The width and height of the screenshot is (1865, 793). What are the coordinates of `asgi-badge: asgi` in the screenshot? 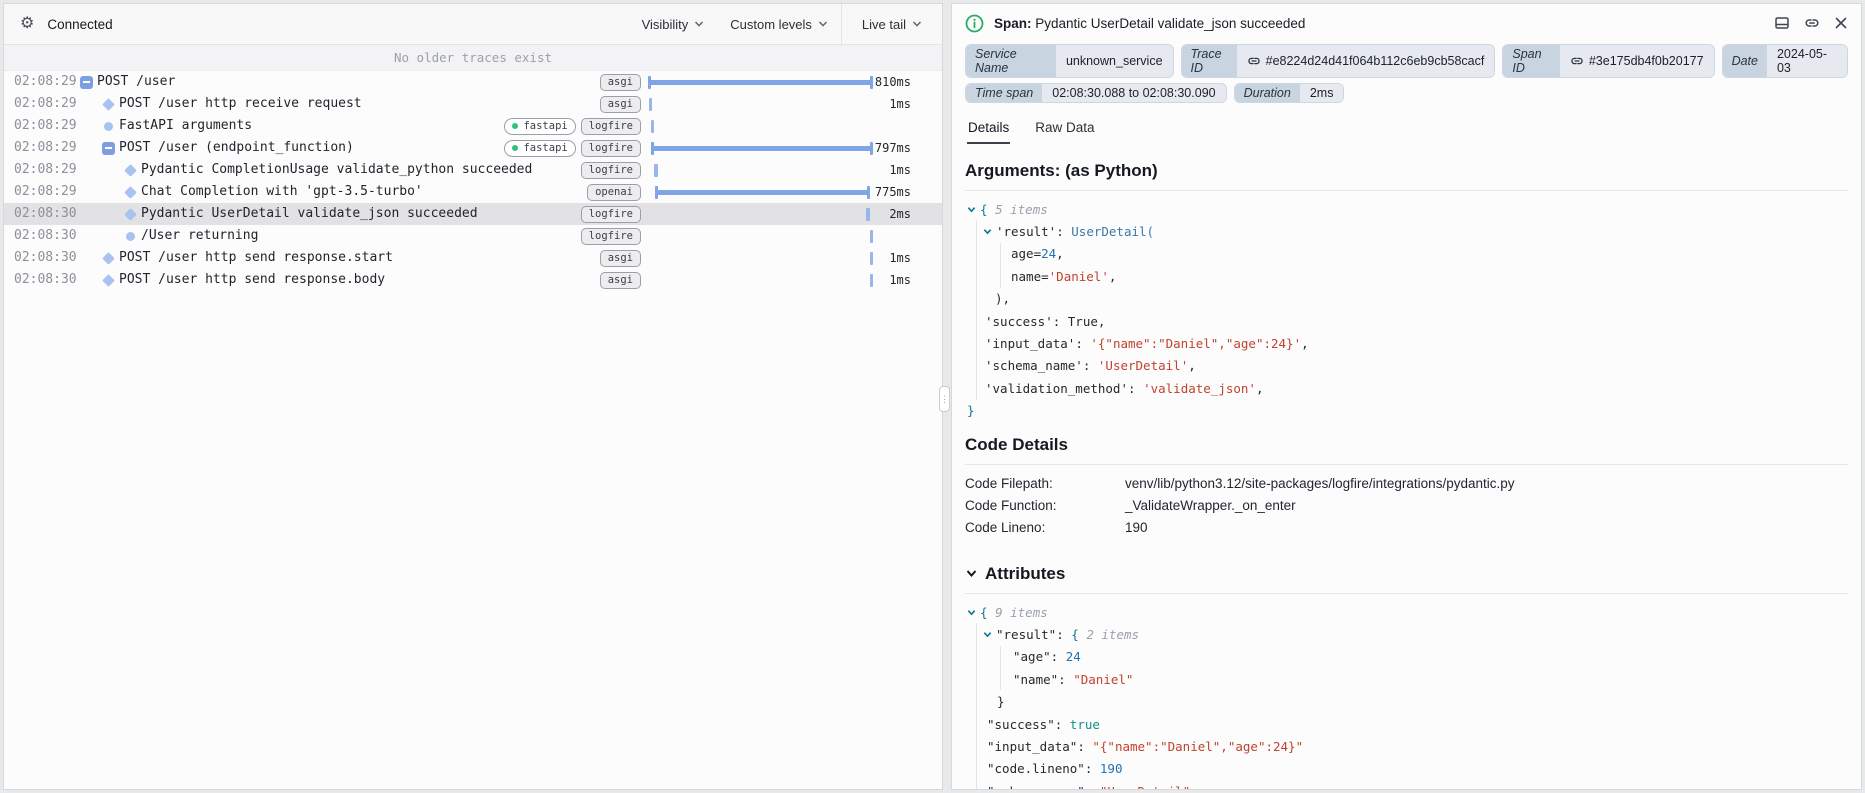 It's located at (620, 280).